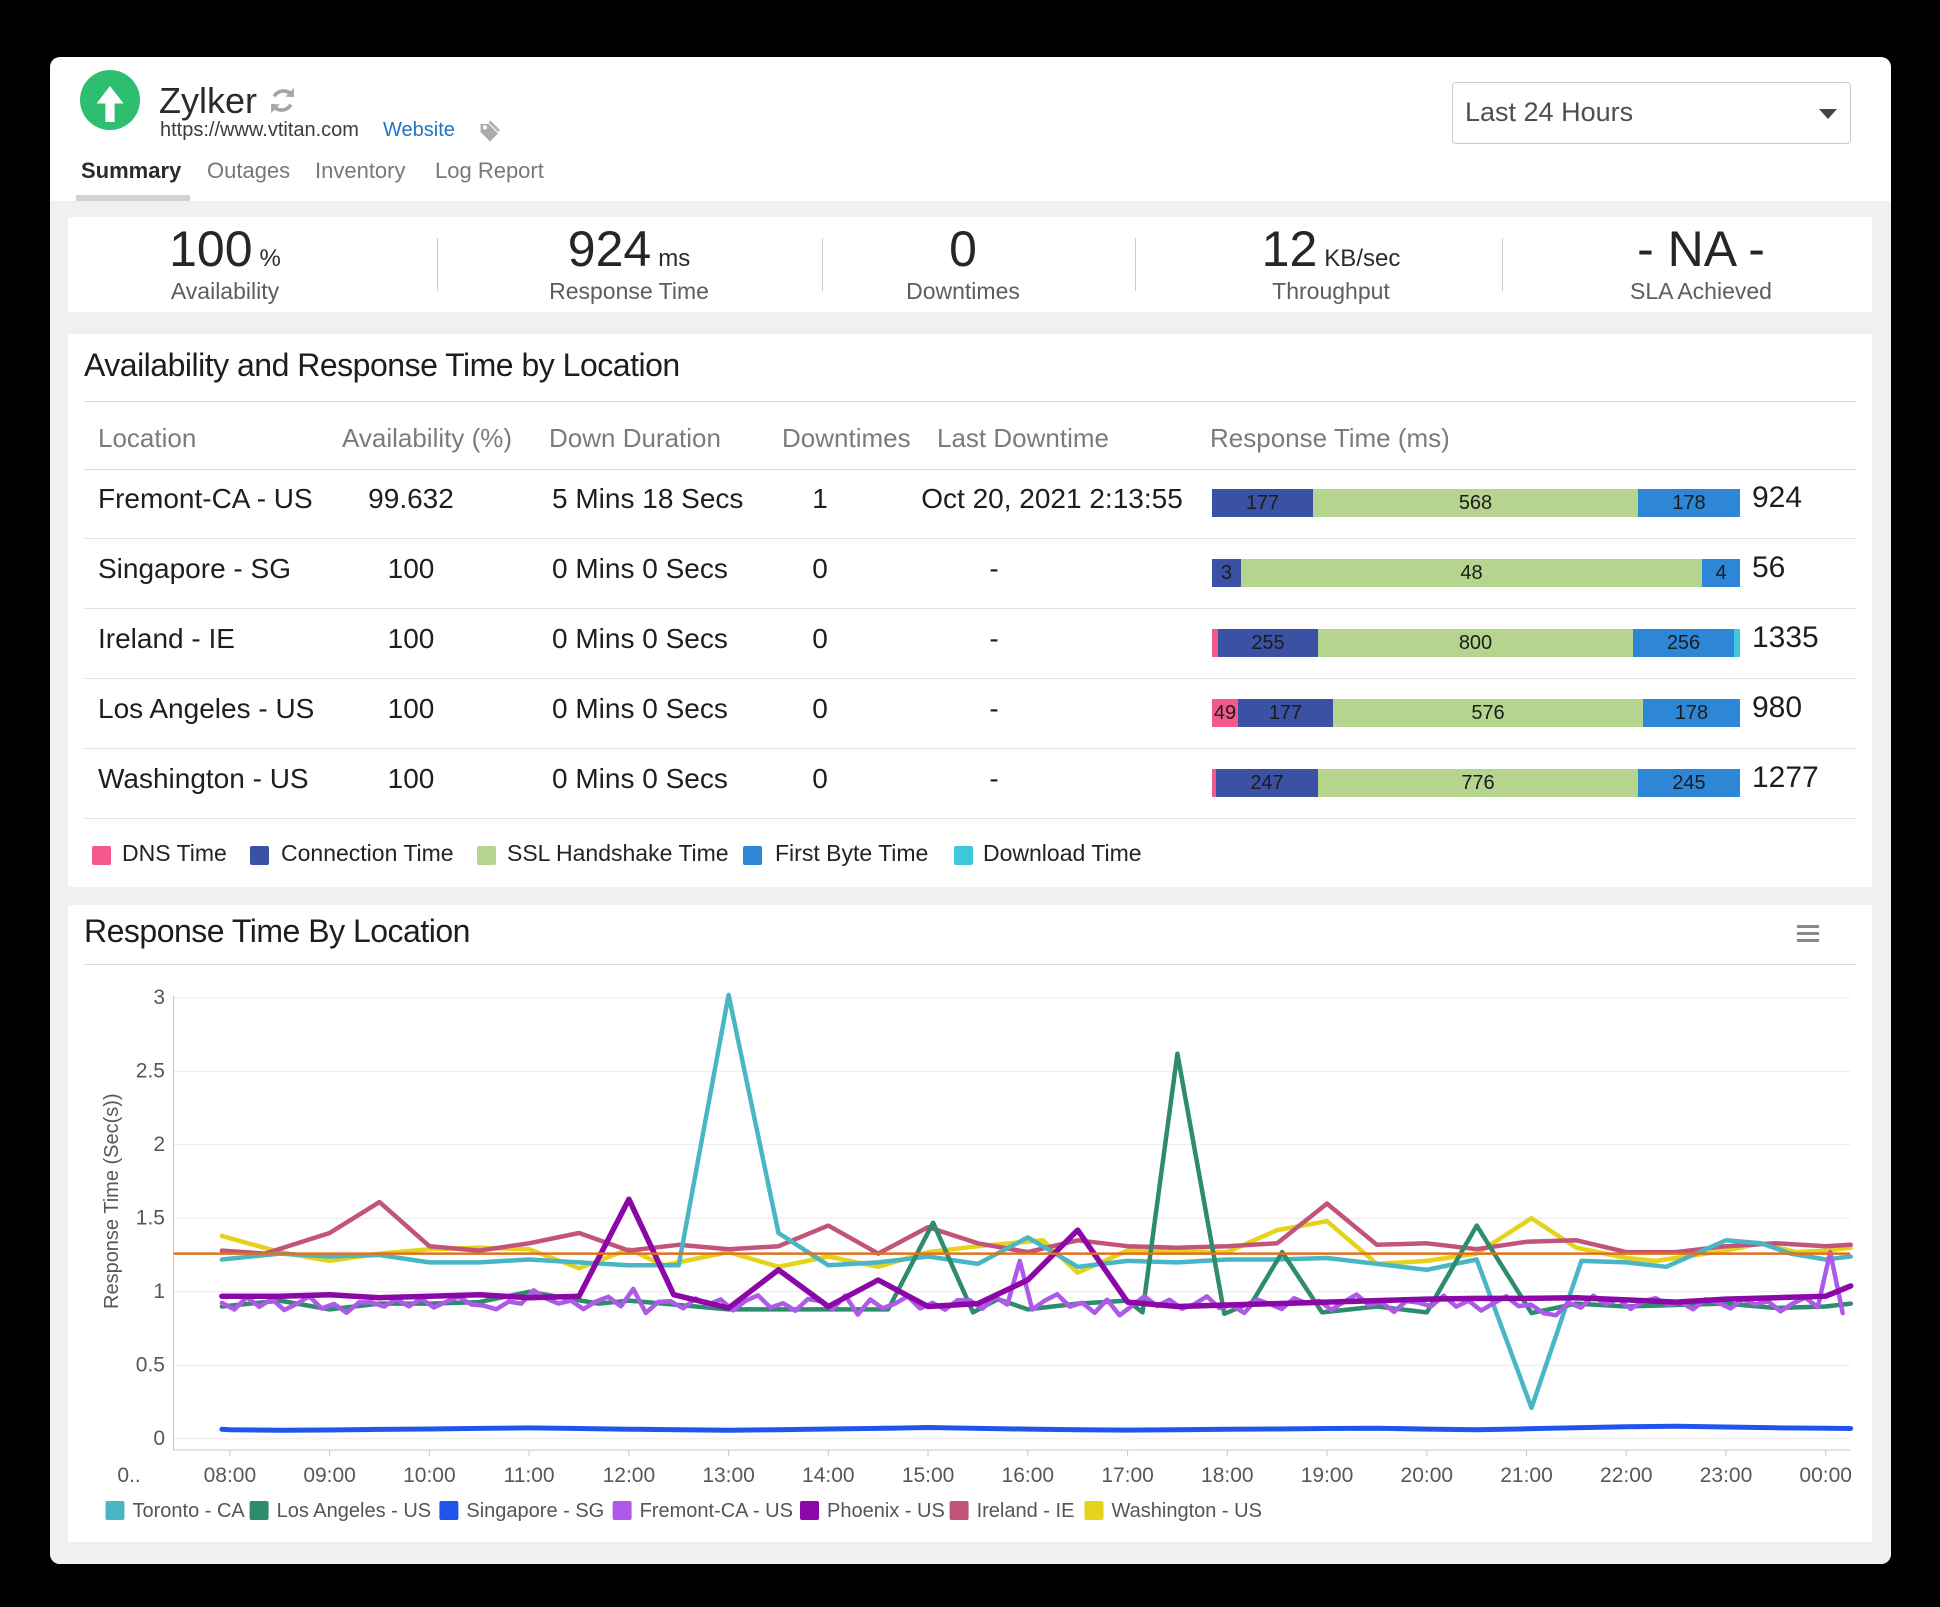 Image resolution: width=1940 pixels, height=1607 pixels. What do you see at coordinates (928, 1475) in the screenshot?
I see `svg-text: 15:00` at bounding box center [928, 1475].